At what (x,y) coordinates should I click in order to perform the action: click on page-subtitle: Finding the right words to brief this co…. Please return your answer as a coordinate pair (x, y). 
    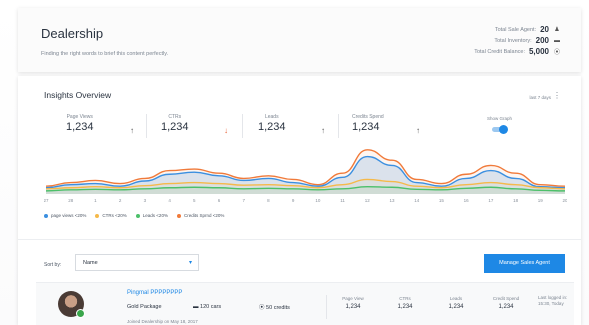
    Looking at the image, I should click on (105, 54).